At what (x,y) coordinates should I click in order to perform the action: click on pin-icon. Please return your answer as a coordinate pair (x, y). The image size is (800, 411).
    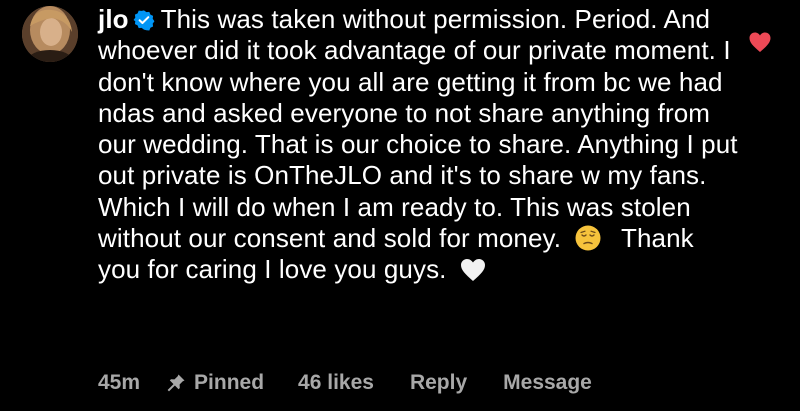
    Looking at the image, I should click on (176, 383).